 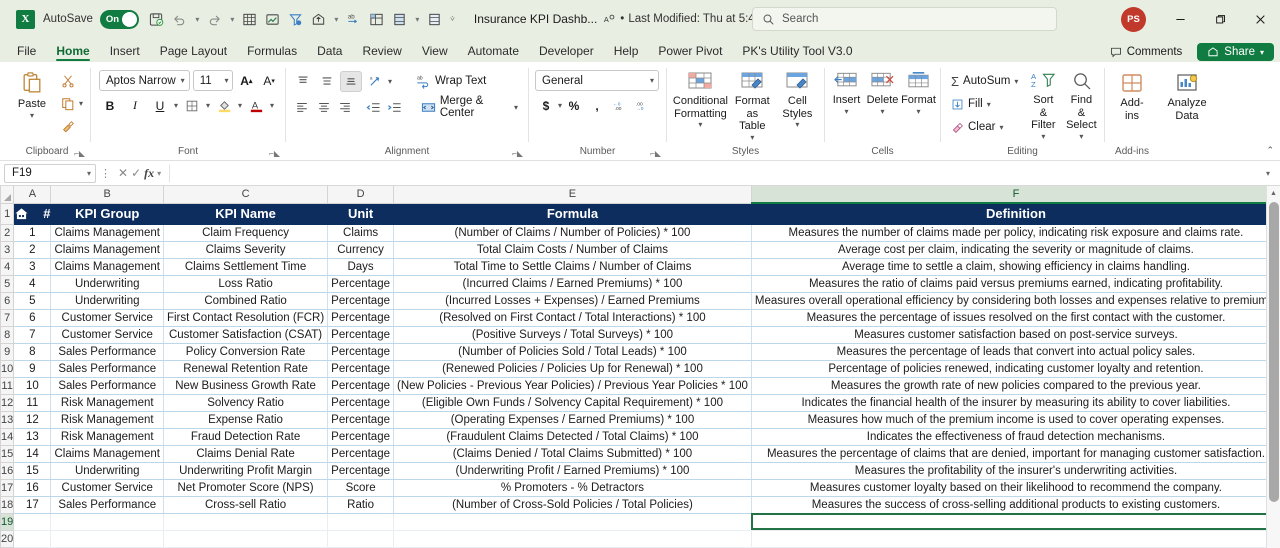 I want to click on cell-number: 8, so click(x=32, y=352).